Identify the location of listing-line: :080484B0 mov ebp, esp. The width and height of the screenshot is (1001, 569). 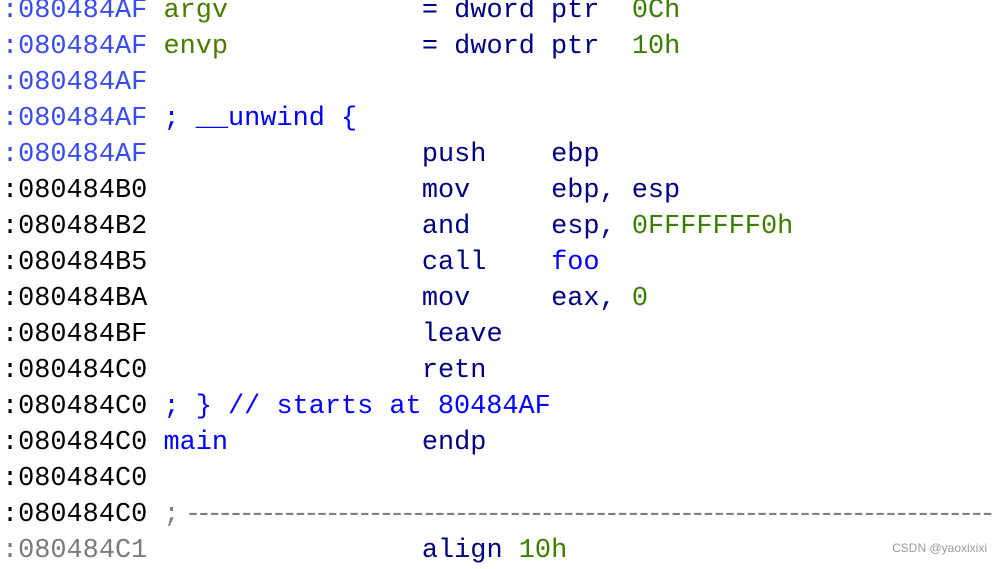
(501, 191).